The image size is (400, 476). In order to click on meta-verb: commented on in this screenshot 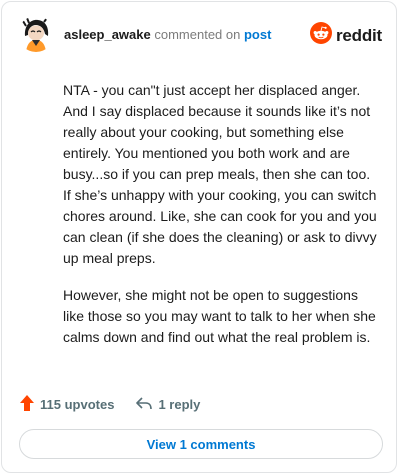, I will do `click(197, 34)`.